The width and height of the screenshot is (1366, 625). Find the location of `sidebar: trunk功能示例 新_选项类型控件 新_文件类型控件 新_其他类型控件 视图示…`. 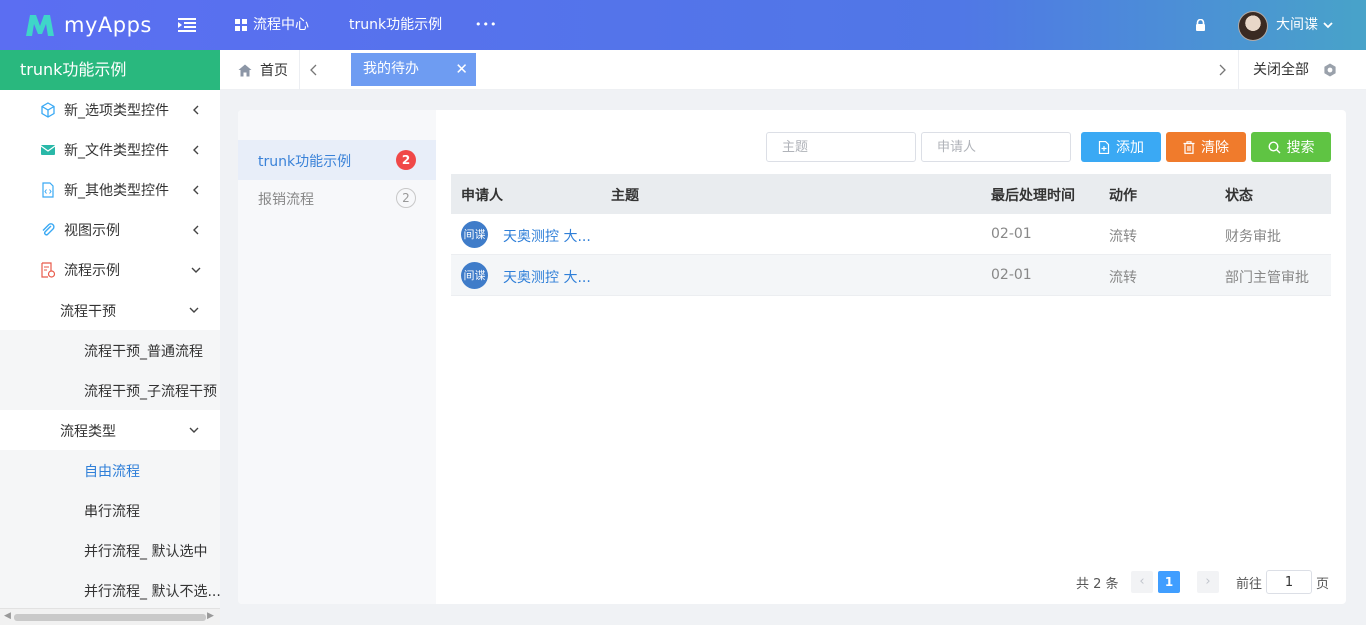

sidebar: trunk功能示例 新_选项类型控件 新_文件类型控件 新_其他类型控件 视图示… is located at coordinates (110, 337).